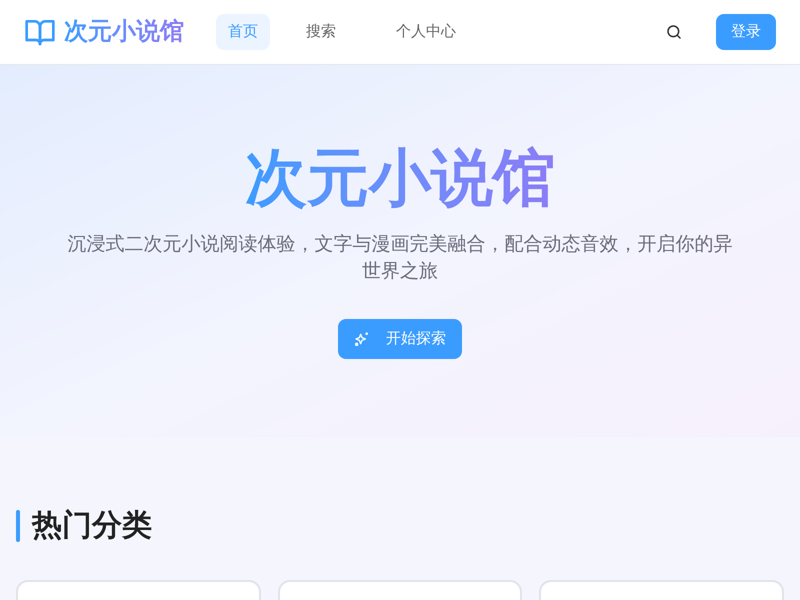 This screenshot has width=800, height=600. What do you see at coordinates (674, 32) in the screenshot?
I see `search-icon` at bounding box center [674, 32].